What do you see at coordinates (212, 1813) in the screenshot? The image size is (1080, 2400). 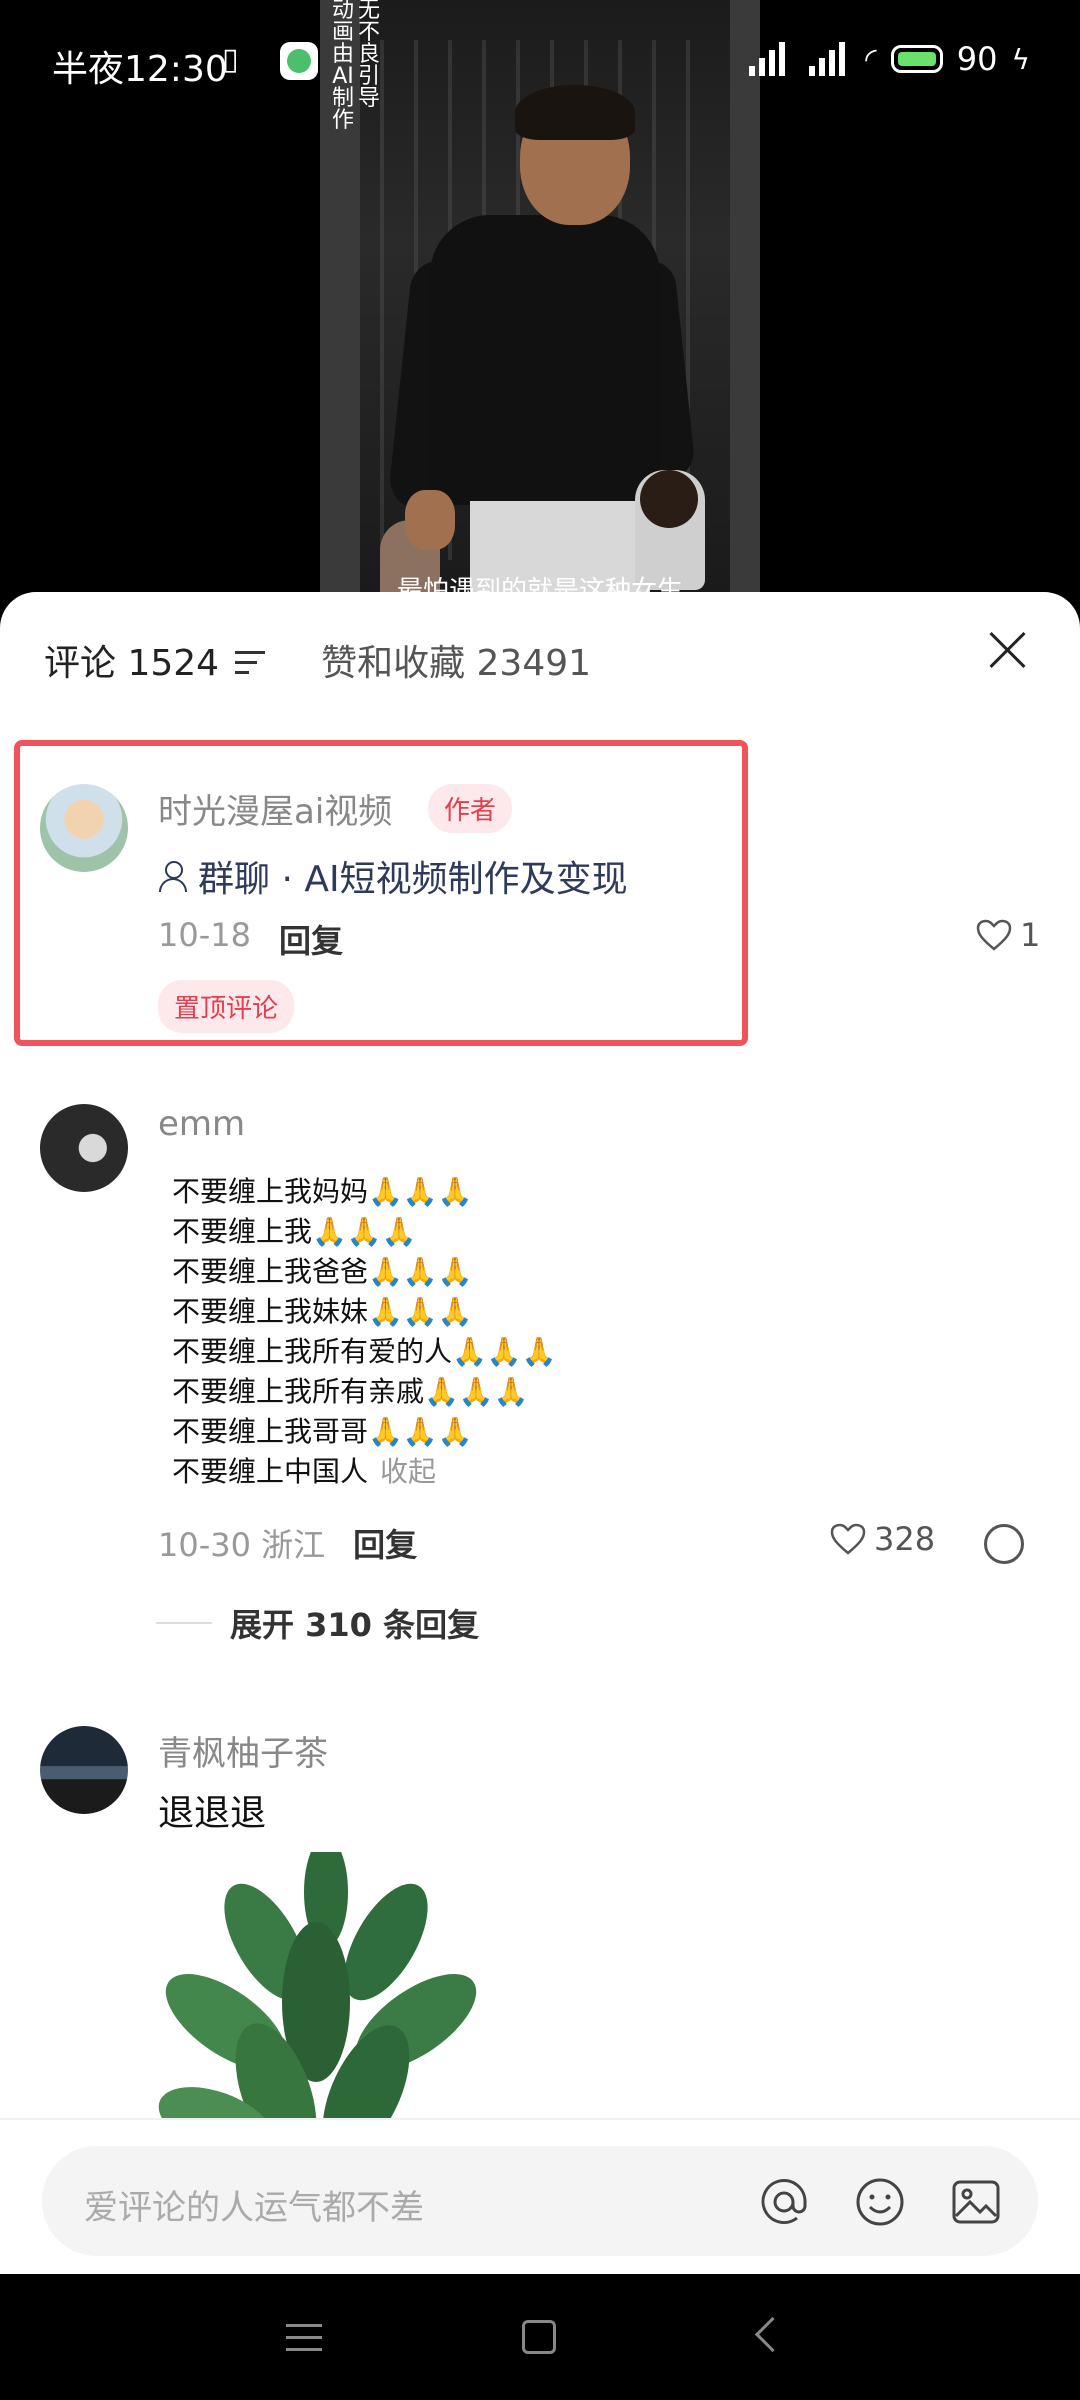 I see `comment-body: 退退退` at bounding box center [212, 1813].